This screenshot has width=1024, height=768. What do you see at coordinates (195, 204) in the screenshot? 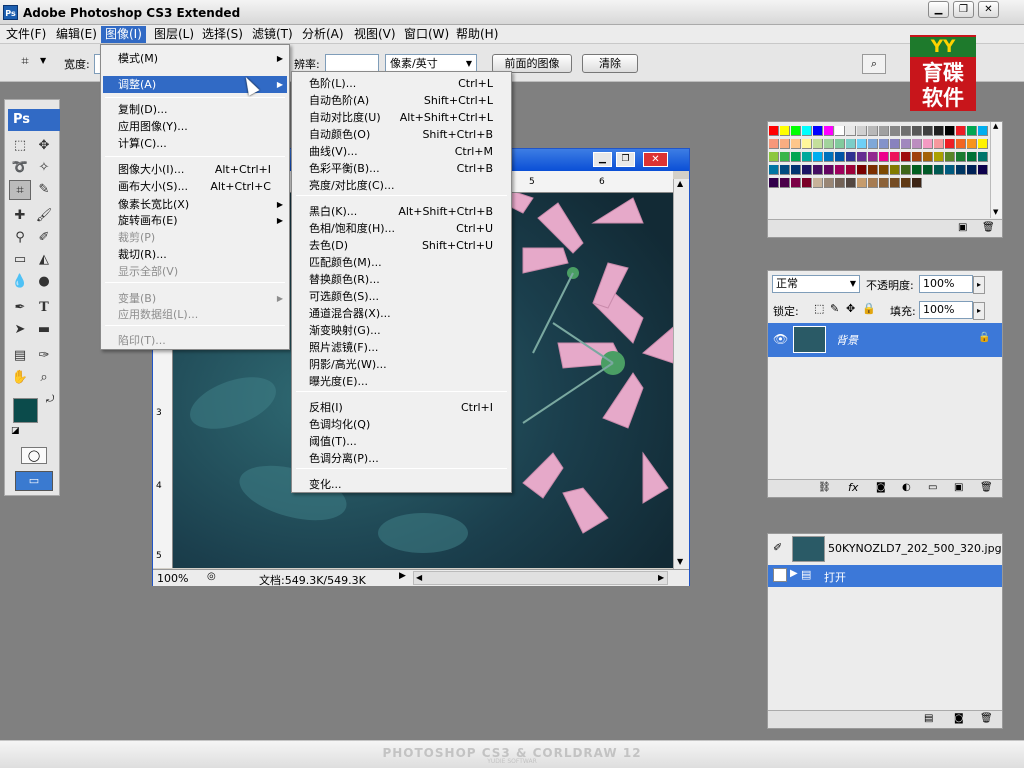
I see `image-menu-item-7: 像素长宽比(X) ▶` at bounding box center [195, 204].